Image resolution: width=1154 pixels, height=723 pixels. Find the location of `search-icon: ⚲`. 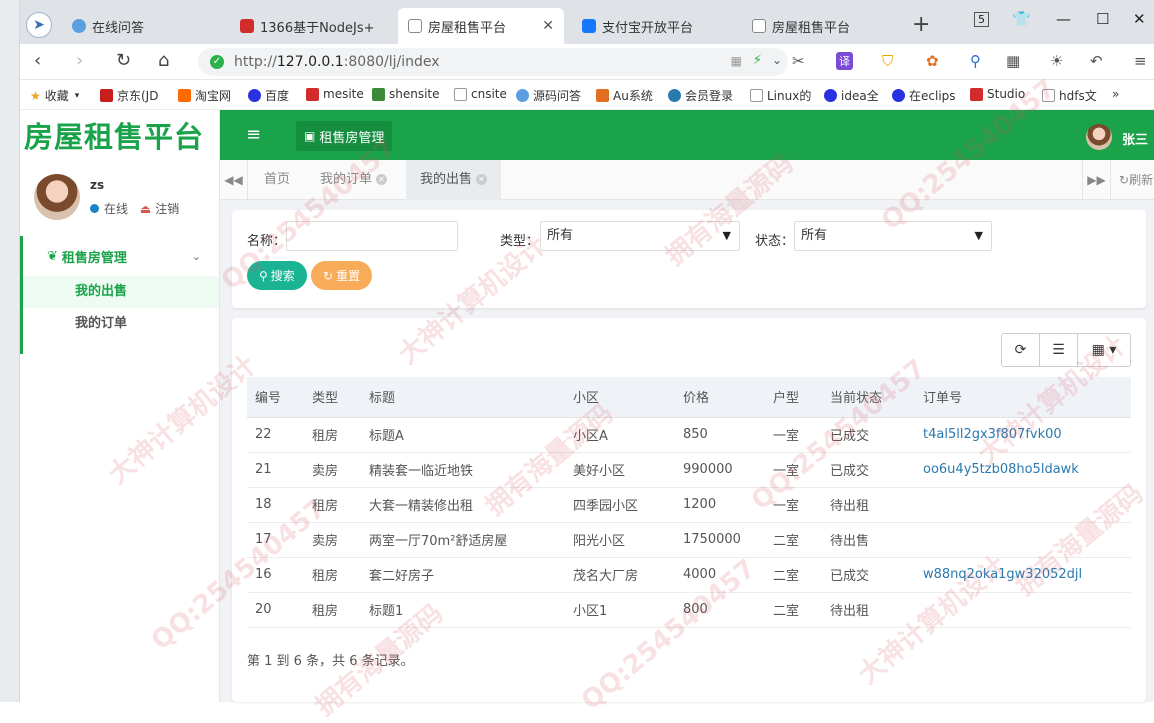

search-icon: ⚲ is located at coordinates (975, 61).